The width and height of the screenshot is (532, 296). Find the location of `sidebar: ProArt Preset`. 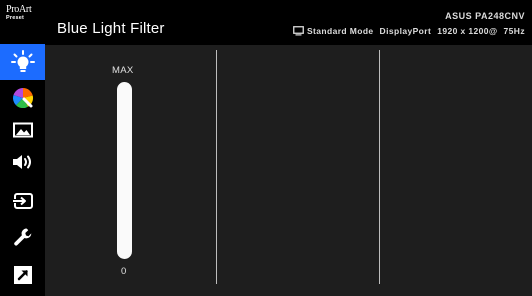

sidebar: ProArt Preset is located at coordinates (22, 148).